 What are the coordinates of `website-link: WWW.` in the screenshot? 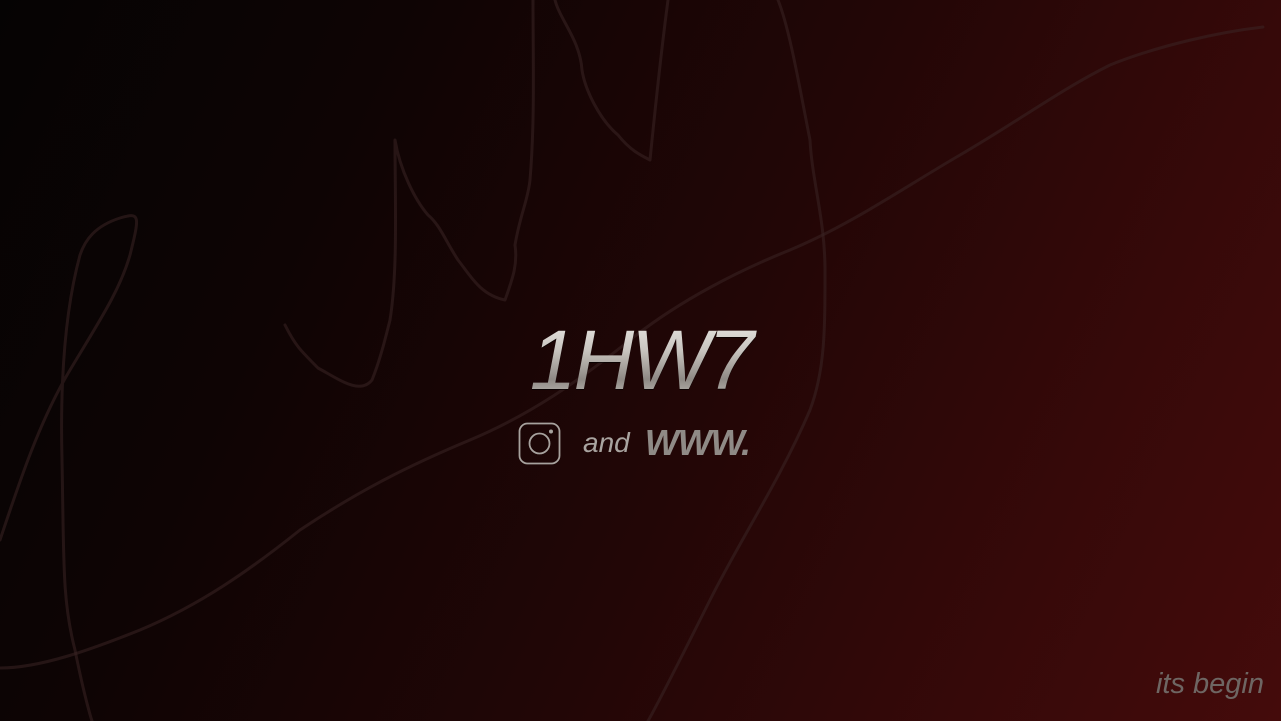 It's located at (698, 443).